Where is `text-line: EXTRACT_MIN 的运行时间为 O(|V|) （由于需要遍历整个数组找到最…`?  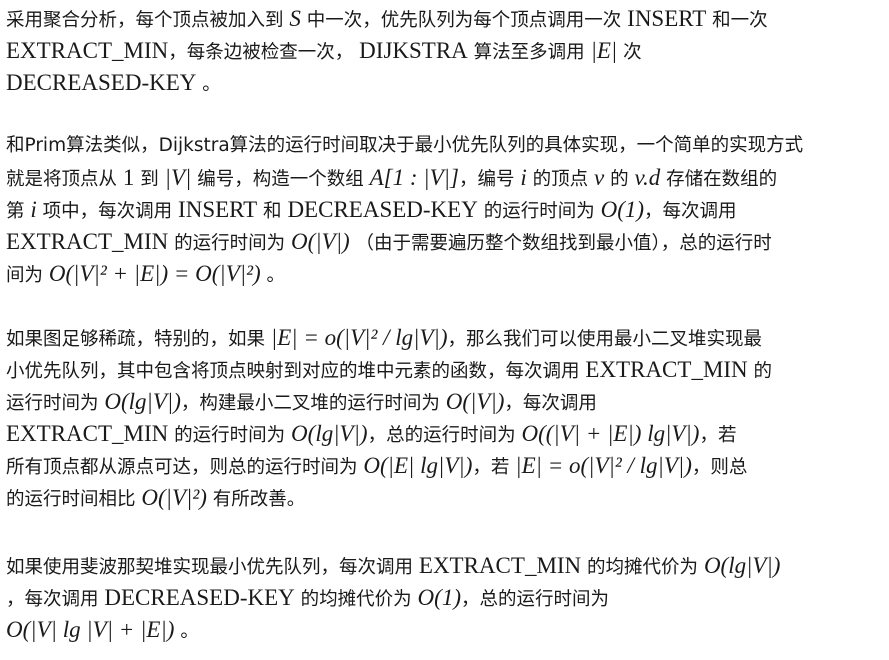
text-line: EXTRACT_MIN 的运行时间为 O(|V|) （由于需要遍历整个数组找到最… is located at coordinates (389, 243).